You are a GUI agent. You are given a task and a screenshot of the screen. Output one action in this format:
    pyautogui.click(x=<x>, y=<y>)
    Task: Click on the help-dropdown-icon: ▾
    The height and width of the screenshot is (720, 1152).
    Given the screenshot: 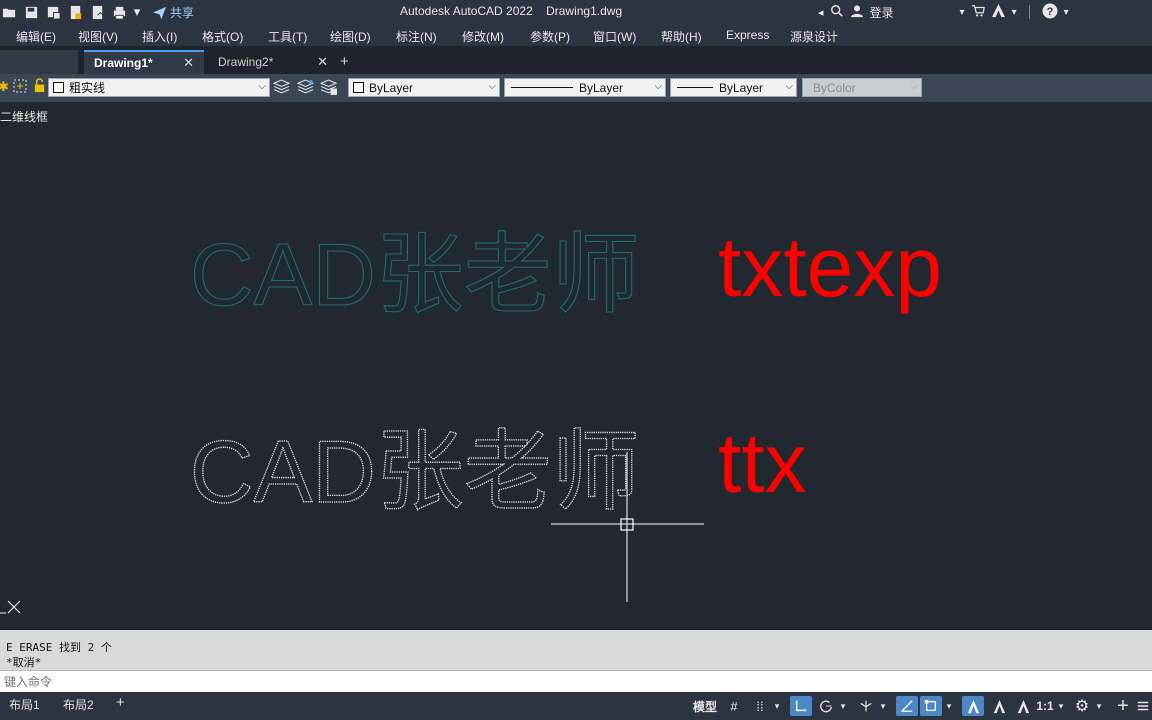 What is the action you would take?
    pyautogui.click(x=1066, y=12)
    